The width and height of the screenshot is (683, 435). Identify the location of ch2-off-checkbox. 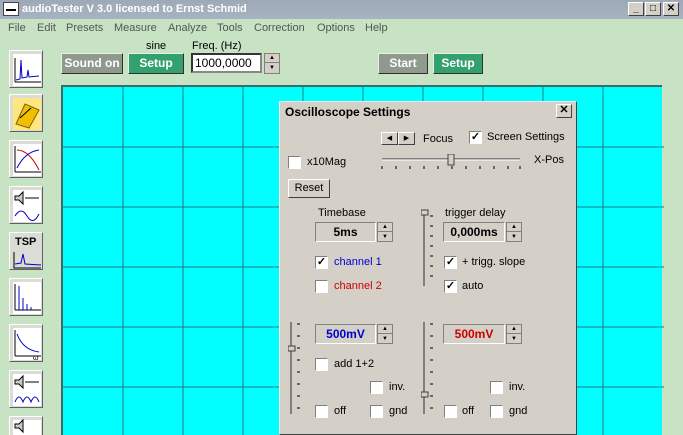
(450, 411).